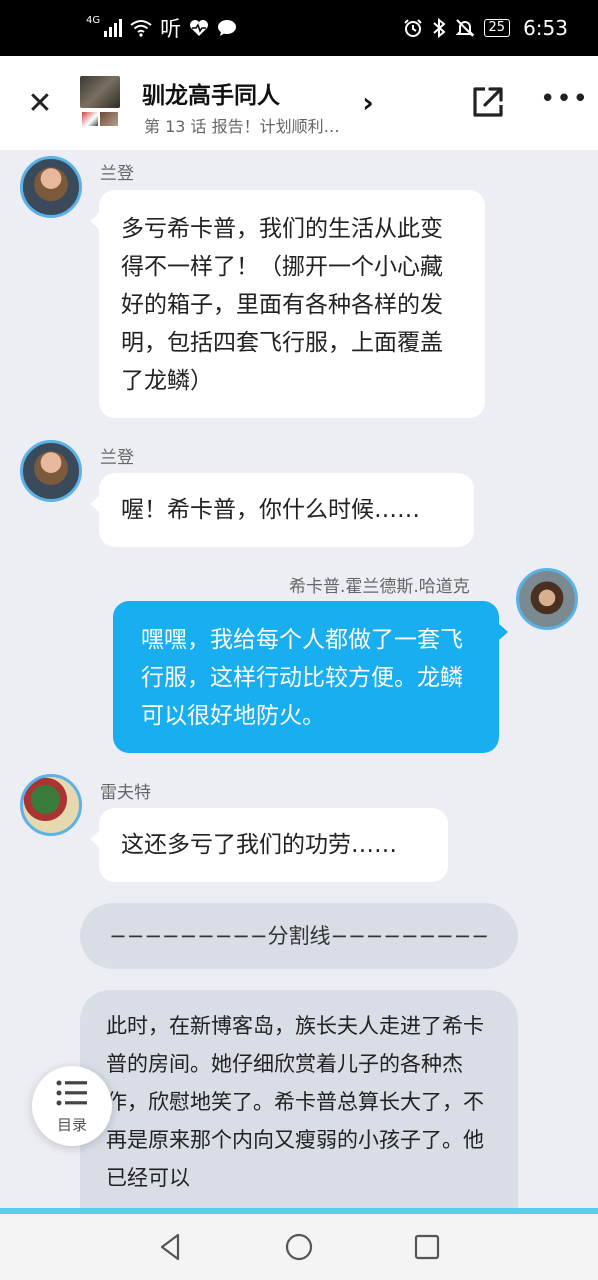  Describe the element at coordinates (299, 936) in the screenshot. I see `section-divider: −−−−−−−−−分割线−−−−−−−−−` at that location.